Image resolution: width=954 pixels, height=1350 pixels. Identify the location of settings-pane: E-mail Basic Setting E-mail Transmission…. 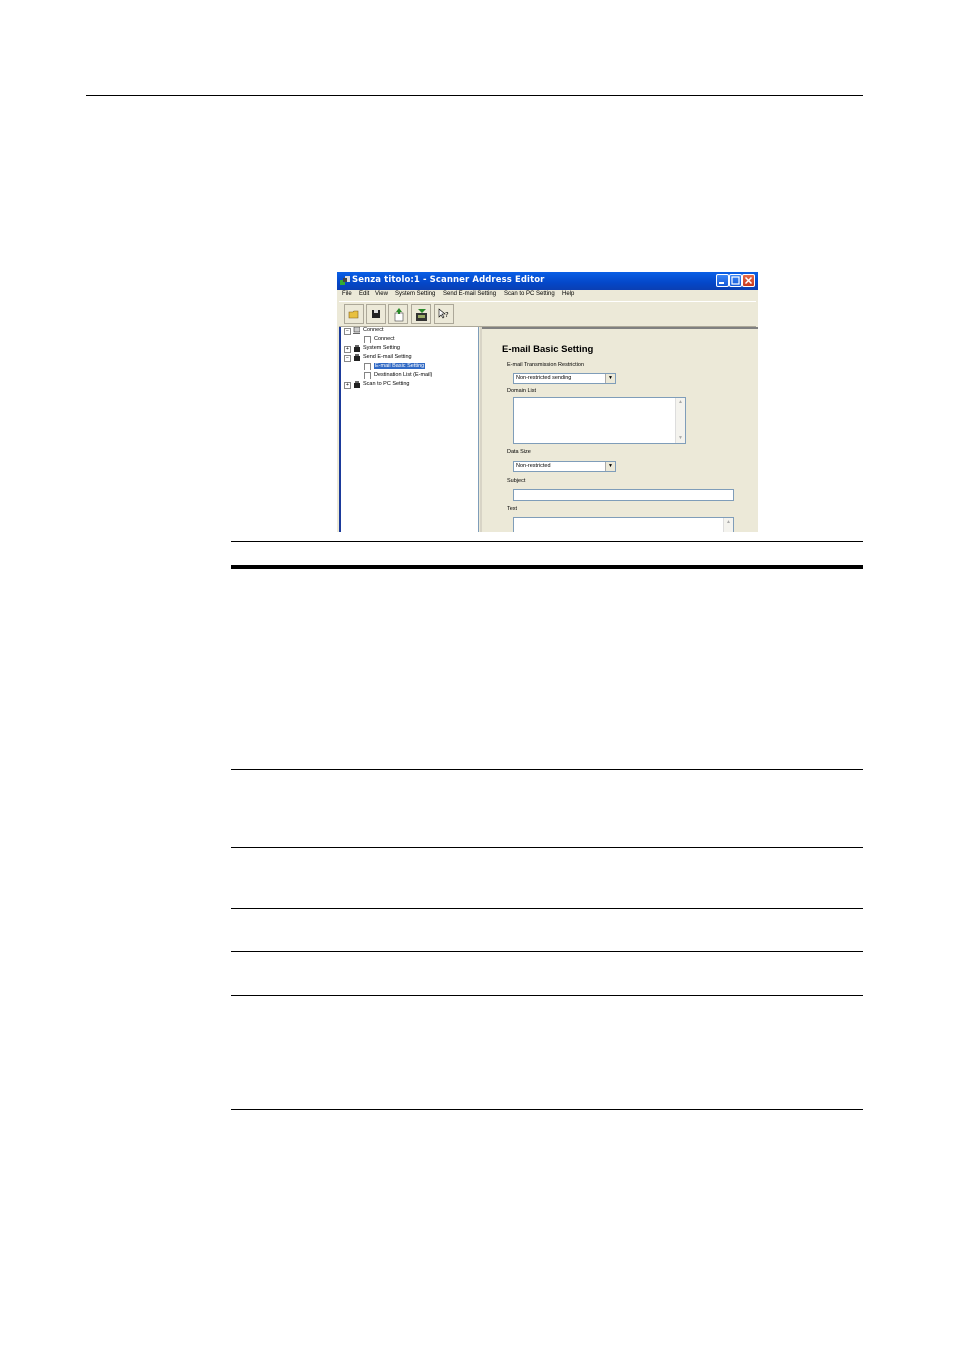
(619, 429).